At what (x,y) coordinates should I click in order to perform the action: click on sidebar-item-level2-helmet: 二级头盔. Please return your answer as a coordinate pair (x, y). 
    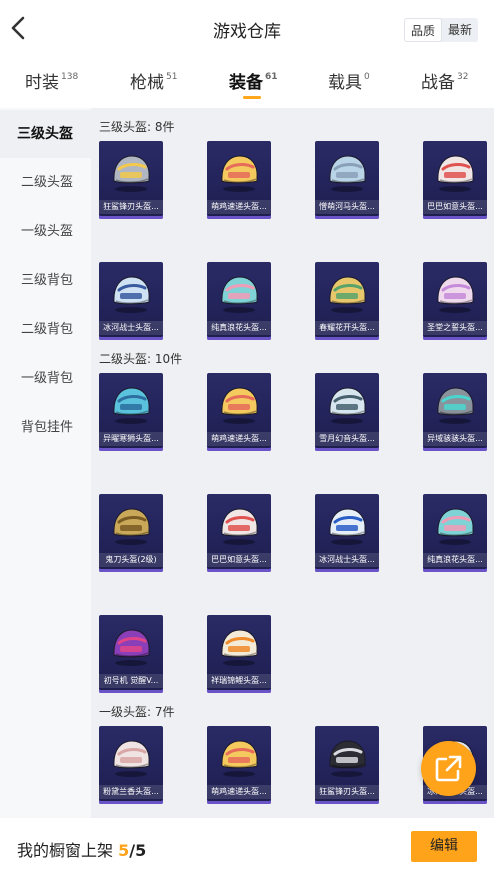
    Looking at the image, I should click on (45, 183).